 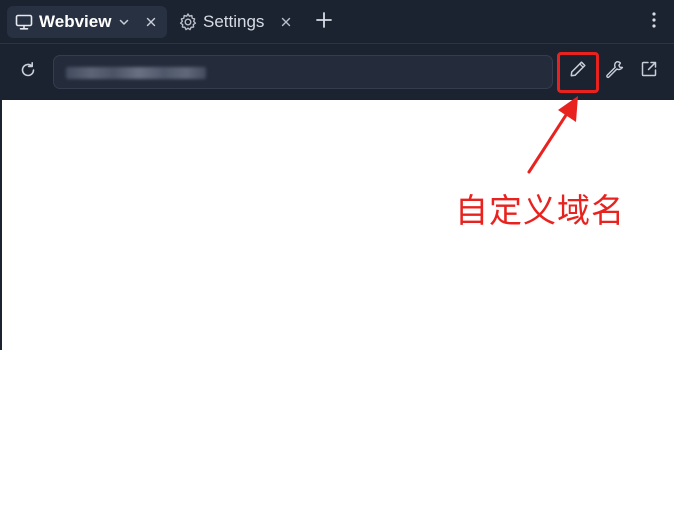 What do you see at coordinates (136, 73) in the screenshot?
I see `url-text-redacted` at bounding box center [136, 73].